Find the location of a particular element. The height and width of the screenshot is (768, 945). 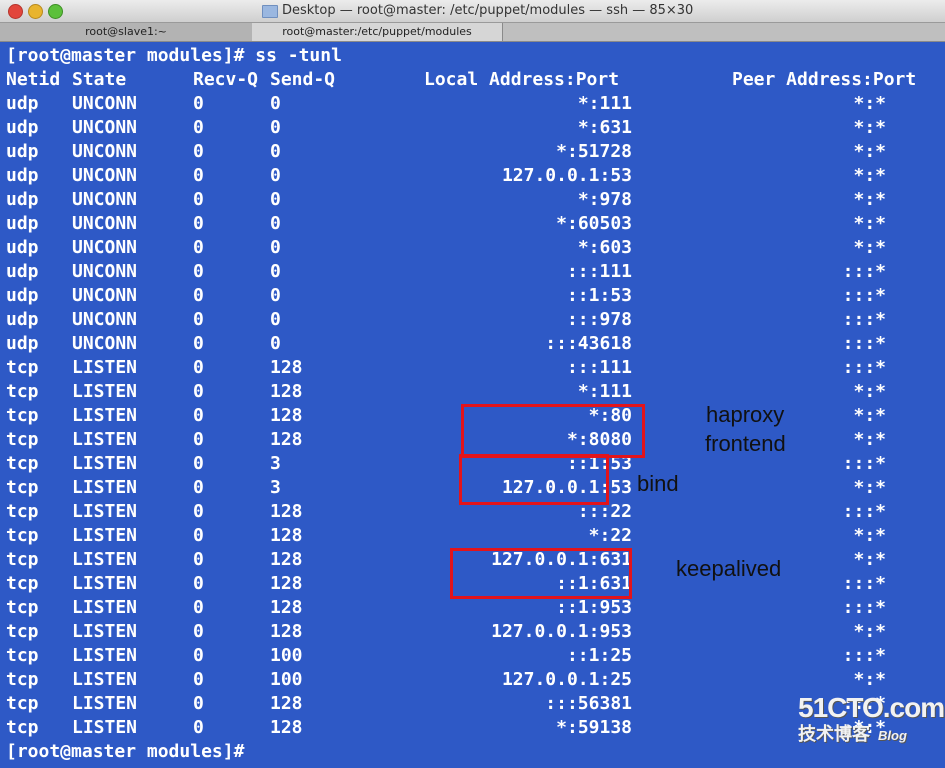

cell-local: *:22 is located at coordinates (610, 535).